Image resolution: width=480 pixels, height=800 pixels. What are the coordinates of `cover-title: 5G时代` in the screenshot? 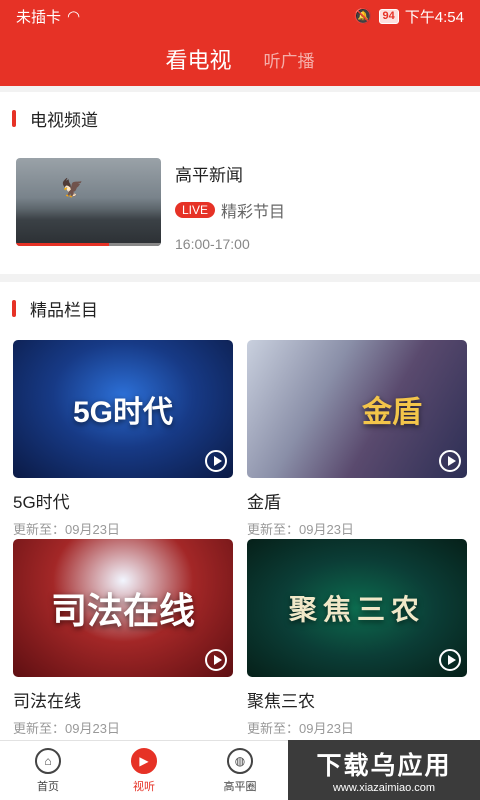 It's located at (123, 412).